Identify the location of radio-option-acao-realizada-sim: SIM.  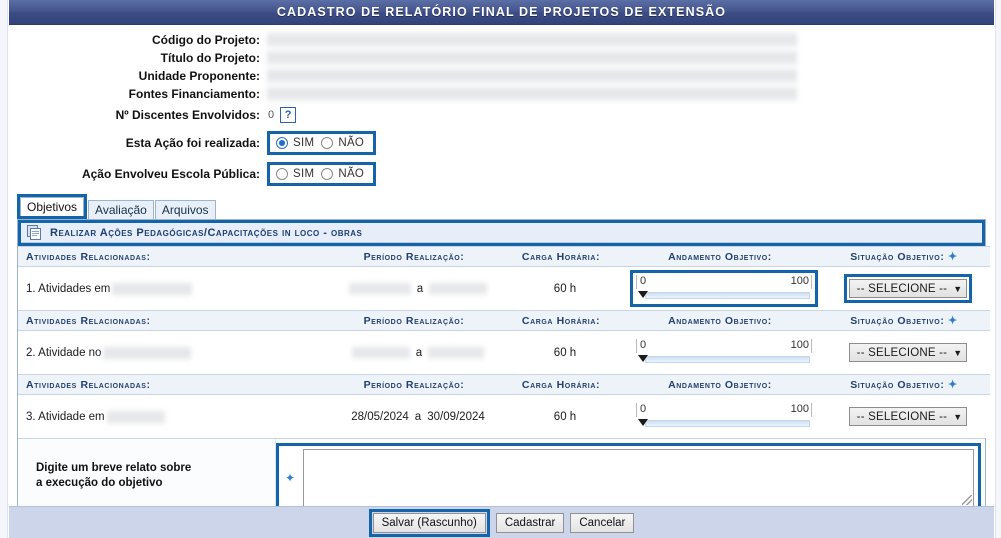
(295, 143).